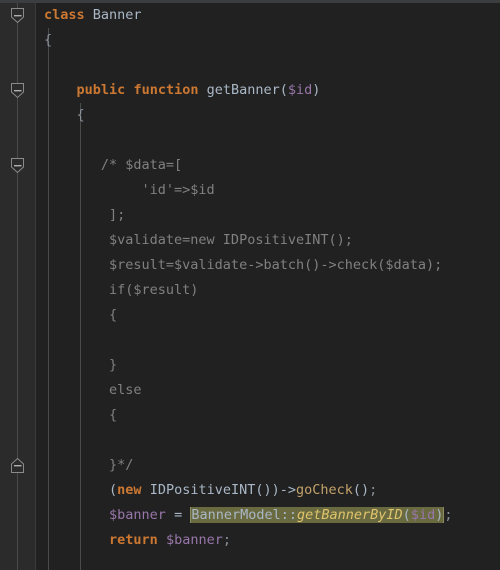 This screenshot has width=500, height=570. I want to click on code-line: $validate=new IDPositiveINT();, so click(268, 240).